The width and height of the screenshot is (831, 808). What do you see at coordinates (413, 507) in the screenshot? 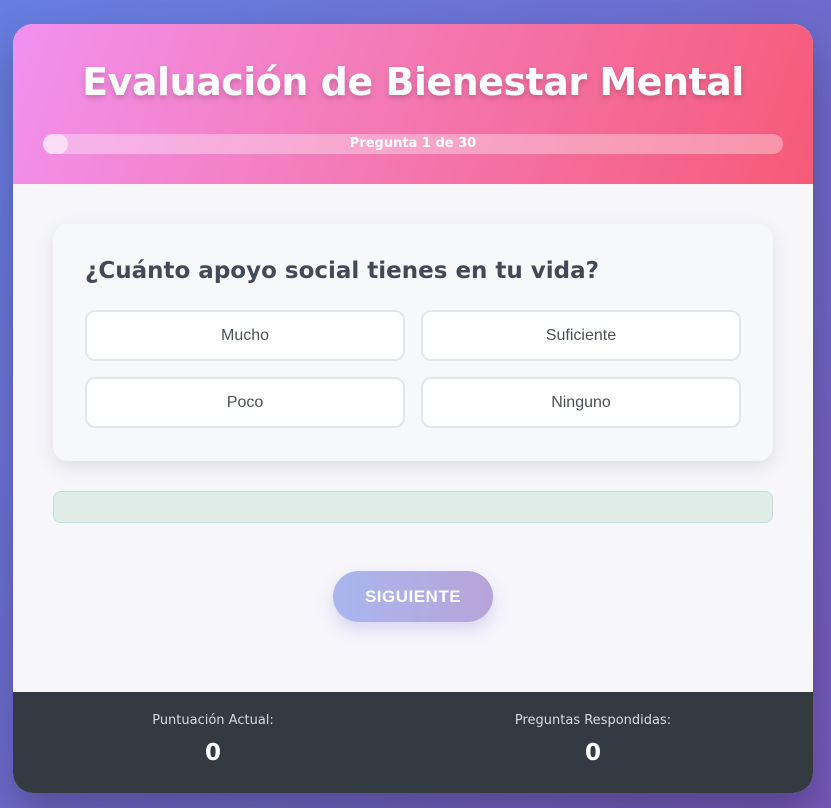
I see `feedback-box` at bounding box center [413, 507].